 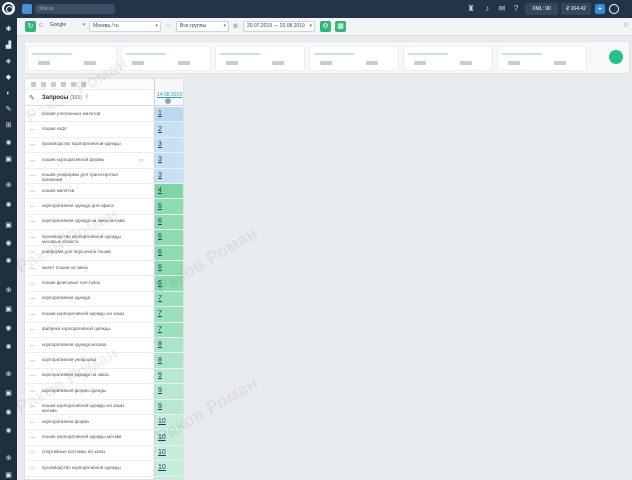 I want to click on table-row: — жилет пошив на заказ 6, so click(x=104, y=269).